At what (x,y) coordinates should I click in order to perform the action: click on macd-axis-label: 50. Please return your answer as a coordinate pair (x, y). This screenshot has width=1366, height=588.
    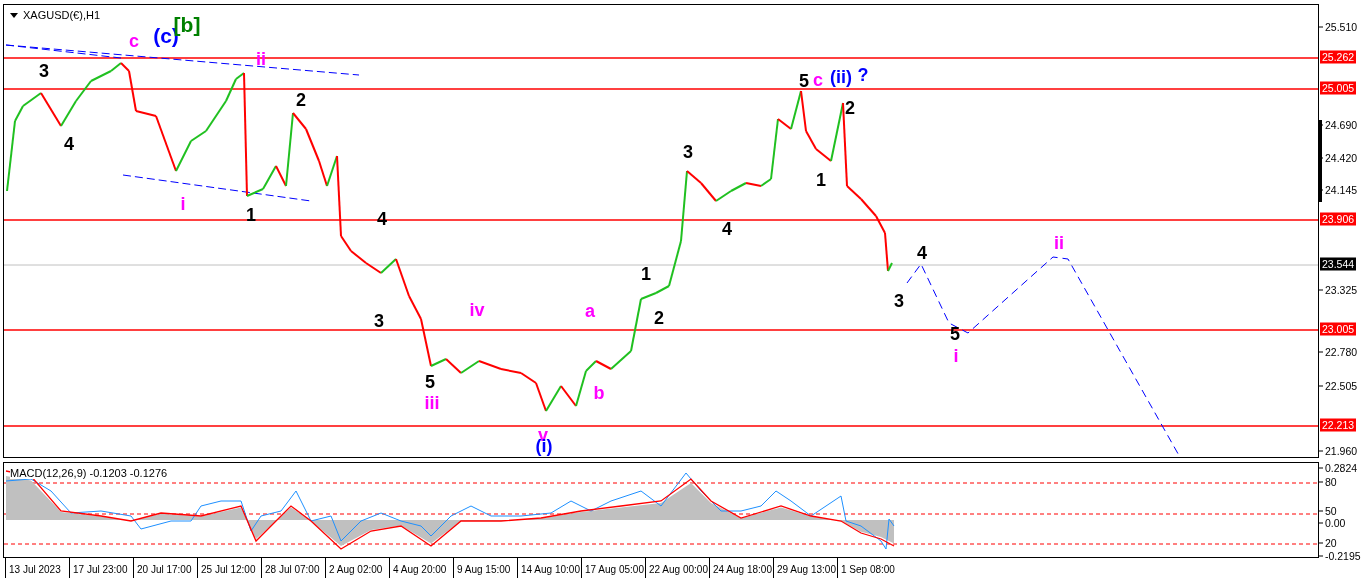
    Looking at the image, I should click on (1328, 511).